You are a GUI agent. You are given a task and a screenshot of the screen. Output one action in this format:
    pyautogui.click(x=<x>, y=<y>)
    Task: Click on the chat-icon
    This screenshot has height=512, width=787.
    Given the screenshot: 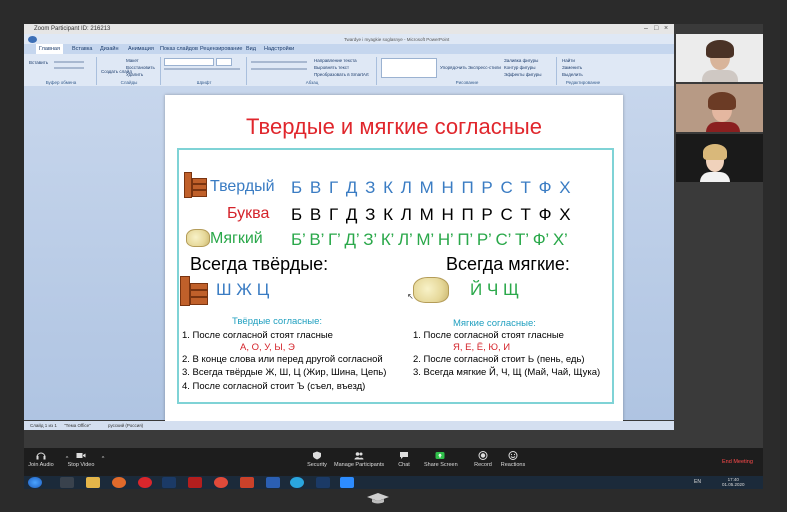 What is the action you would take?
    pyautogui.click(x=404, y=455)
    